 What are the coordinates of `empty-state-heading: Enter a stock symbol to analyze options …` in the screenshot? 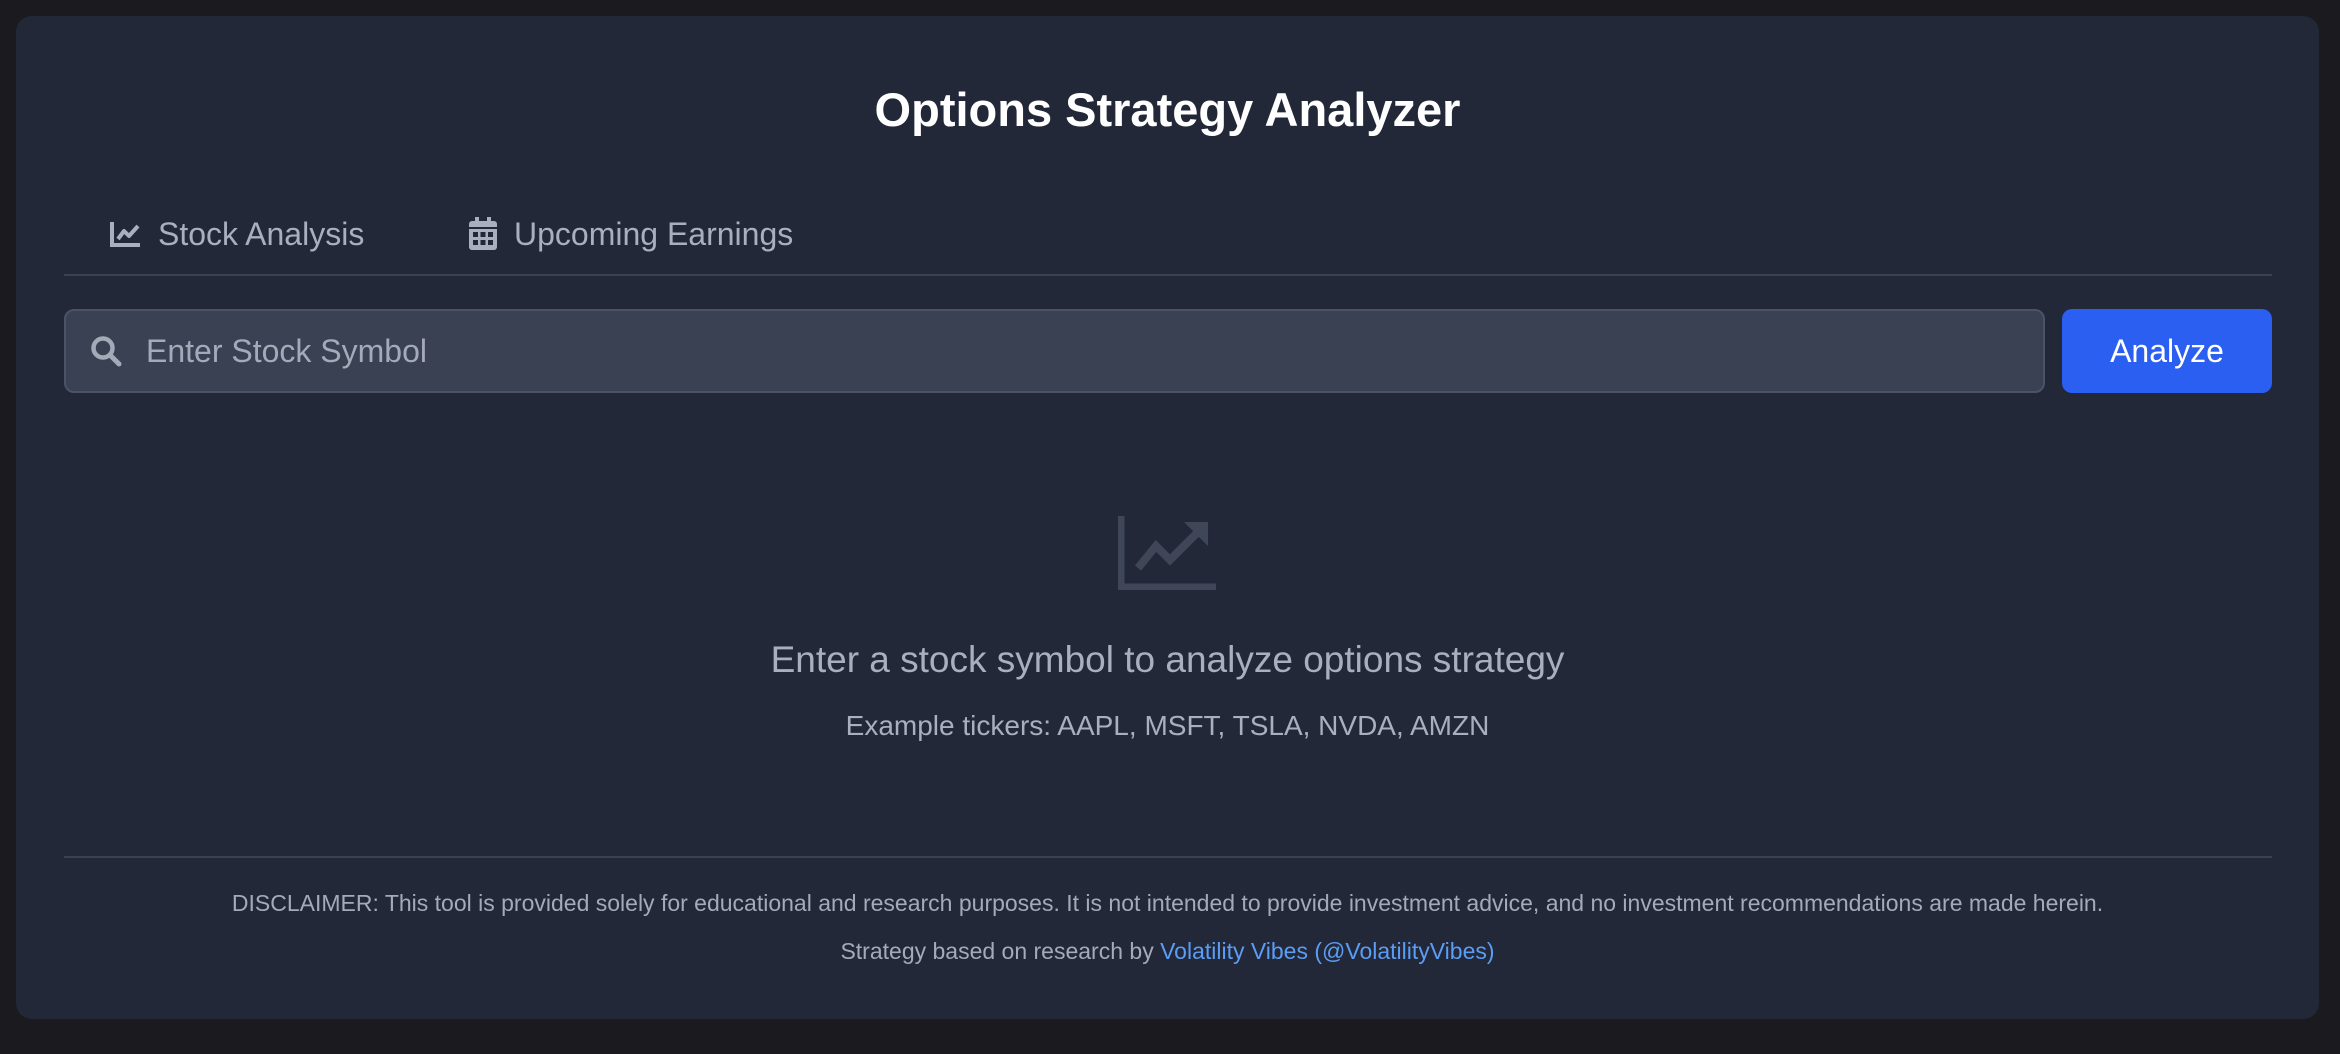 It's located at (1167, 659).